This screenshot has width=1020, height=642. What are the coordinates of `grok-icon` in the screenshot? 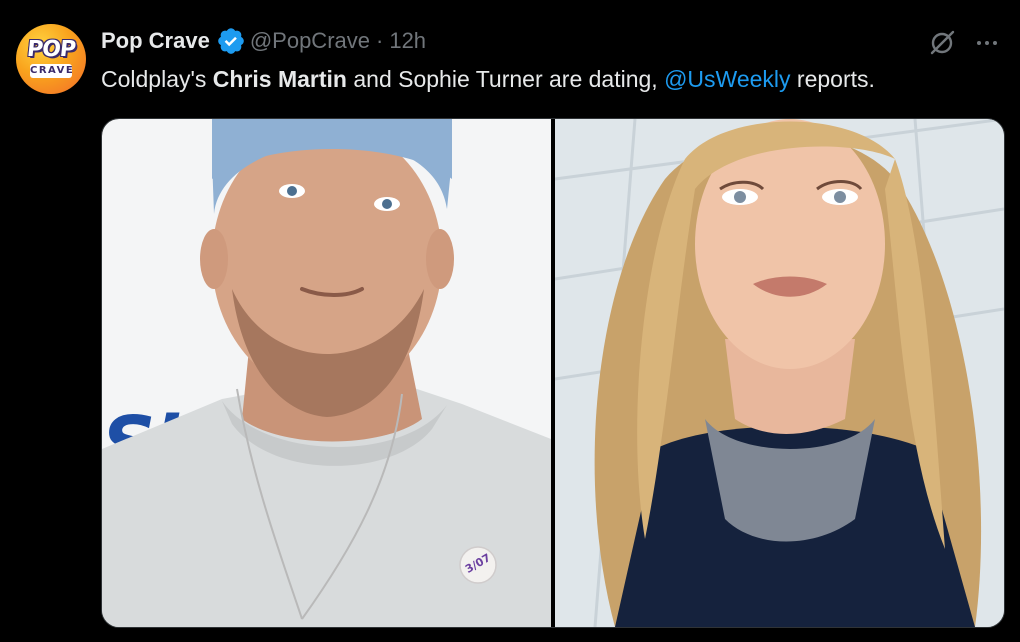 It's located at (942, 43).